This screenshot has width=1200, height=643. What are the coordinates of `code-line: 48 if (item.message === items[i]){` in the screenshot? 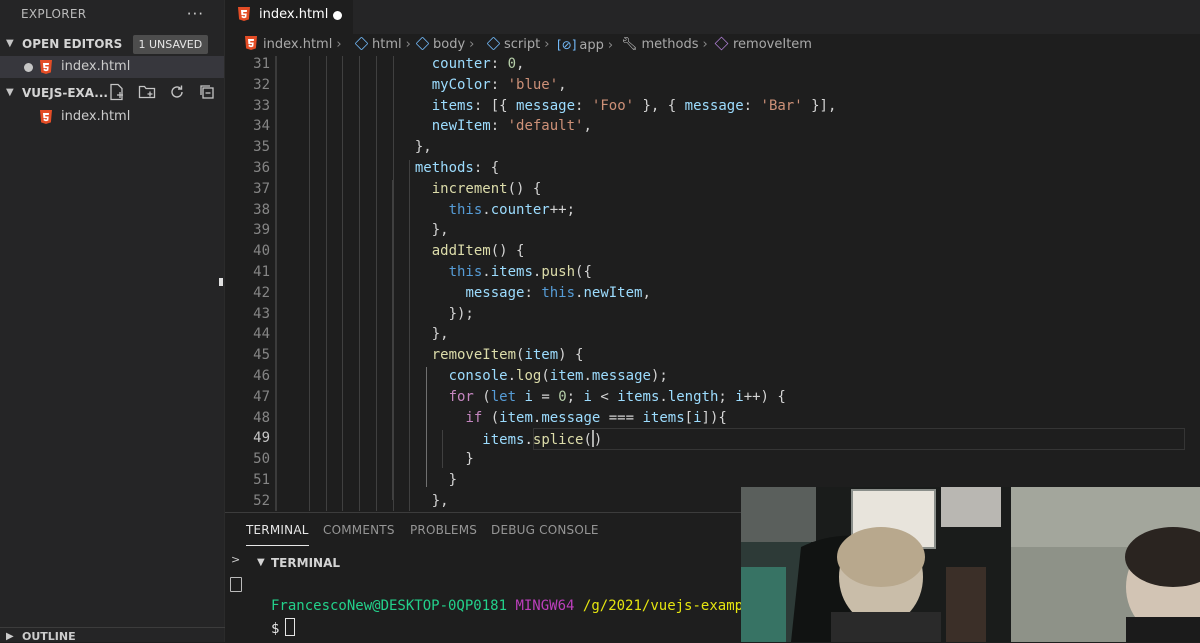 It's located at (712, 420).